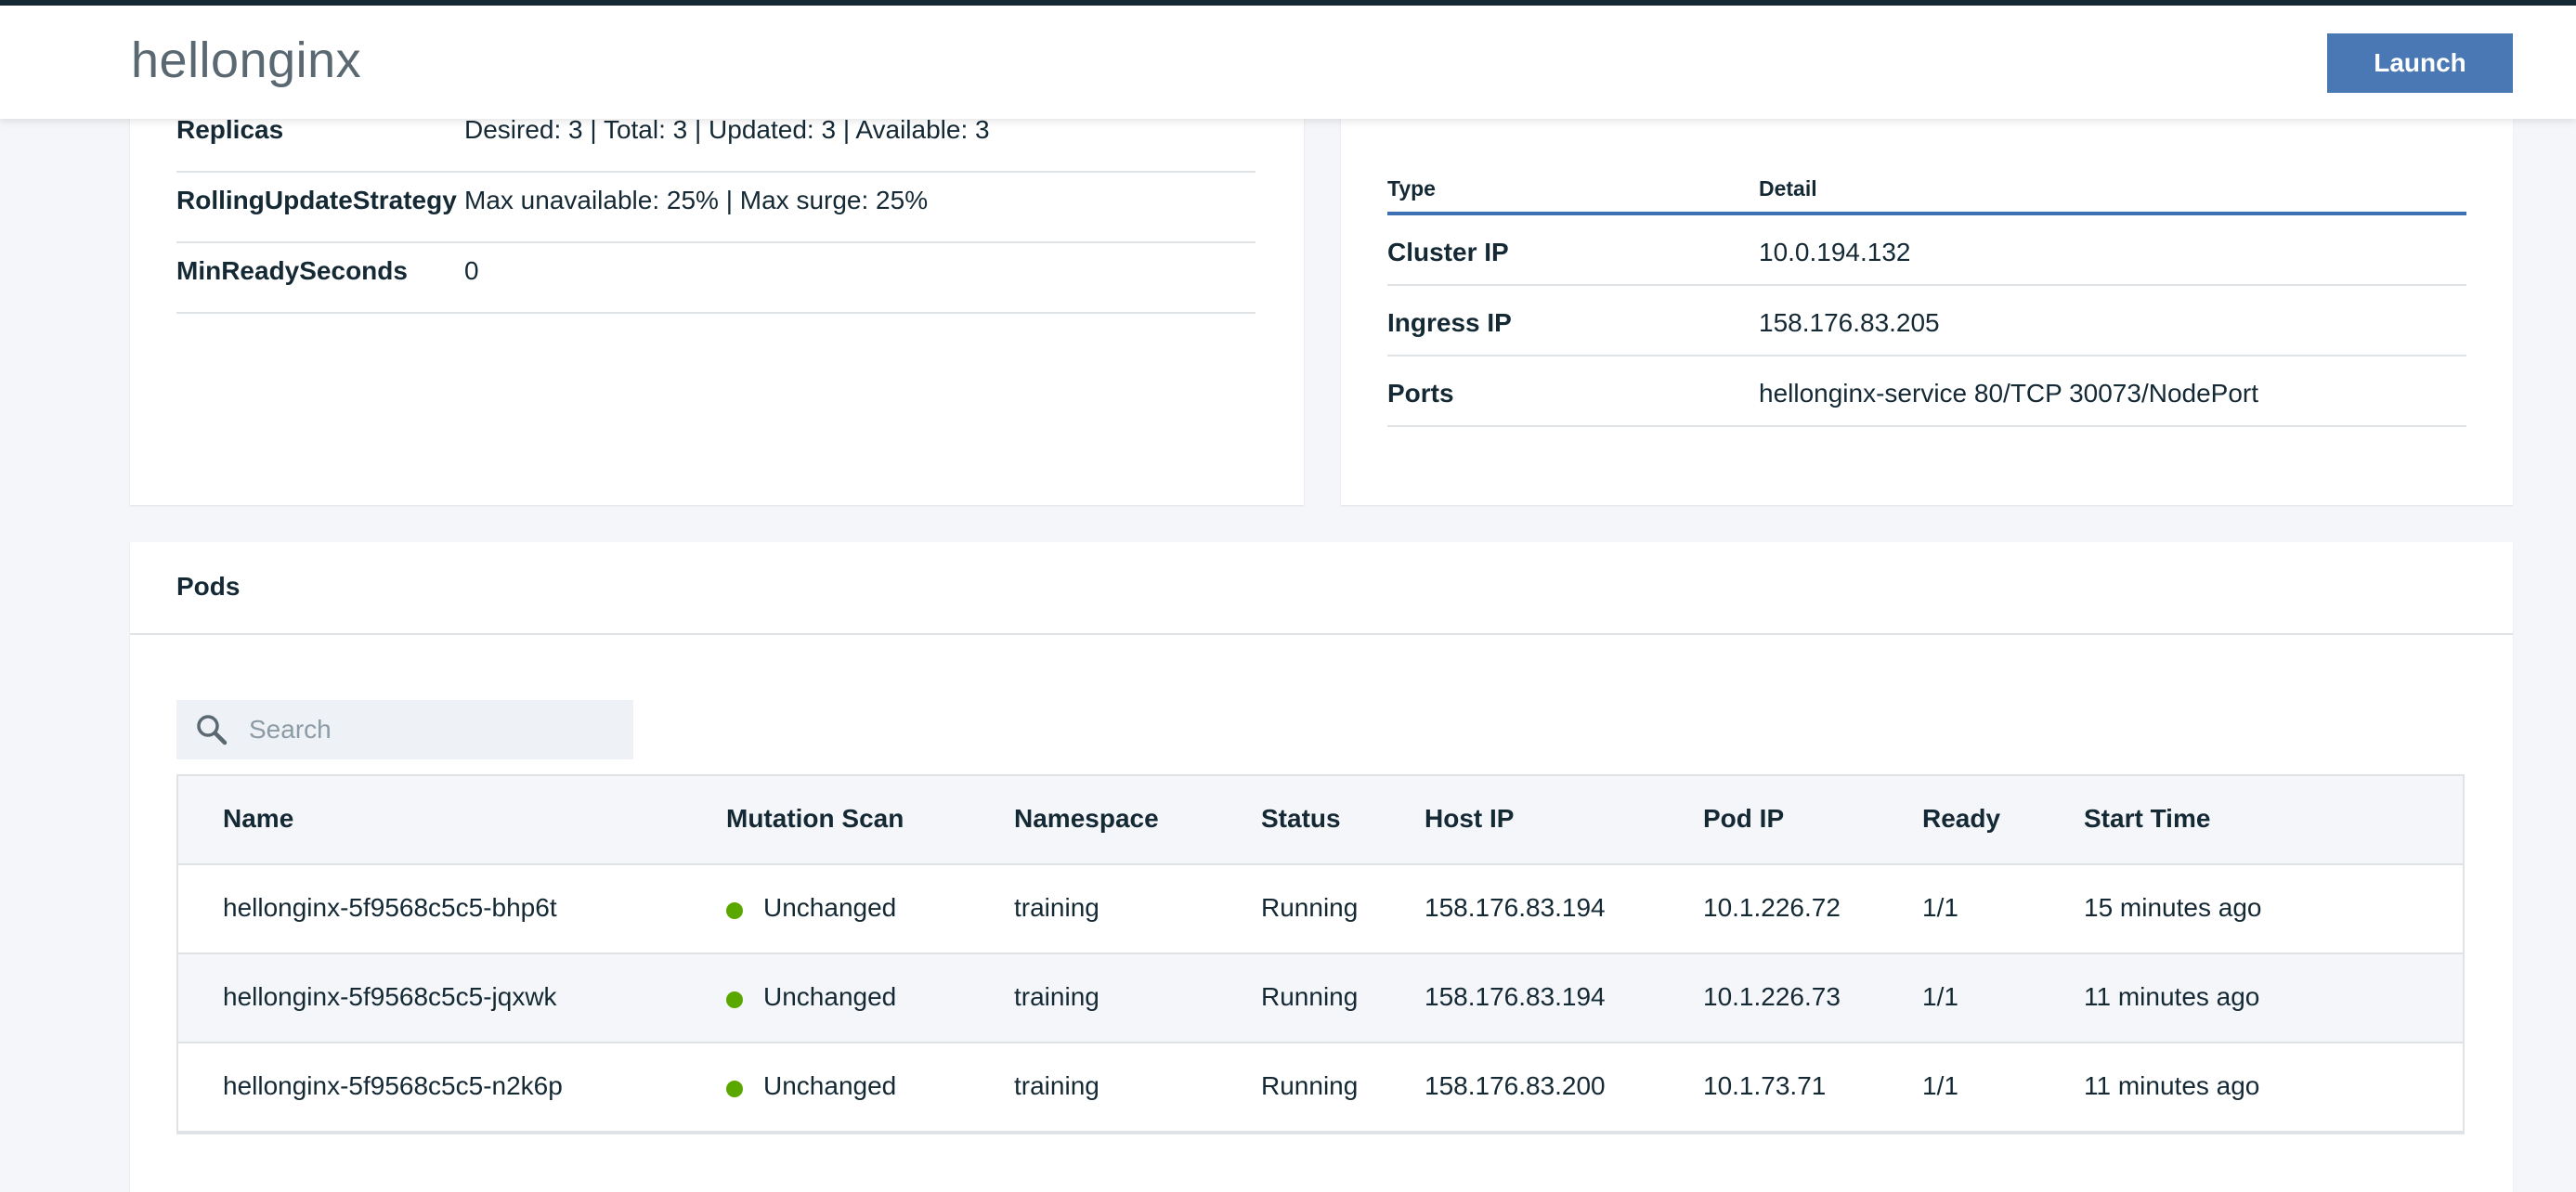  What do you see at coordinates (393, 1086) in the screenshot?
I see `pod-name: hellonginx-5f9568c5c5-n2k6p` at bounding box center [393, 1086].